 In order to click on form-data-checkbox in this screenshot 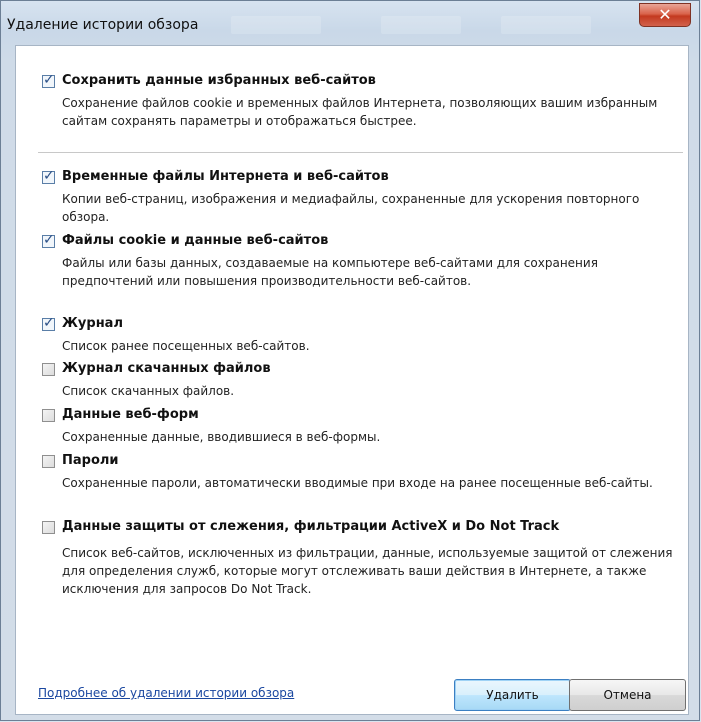, I will do `click(48, 415)`.